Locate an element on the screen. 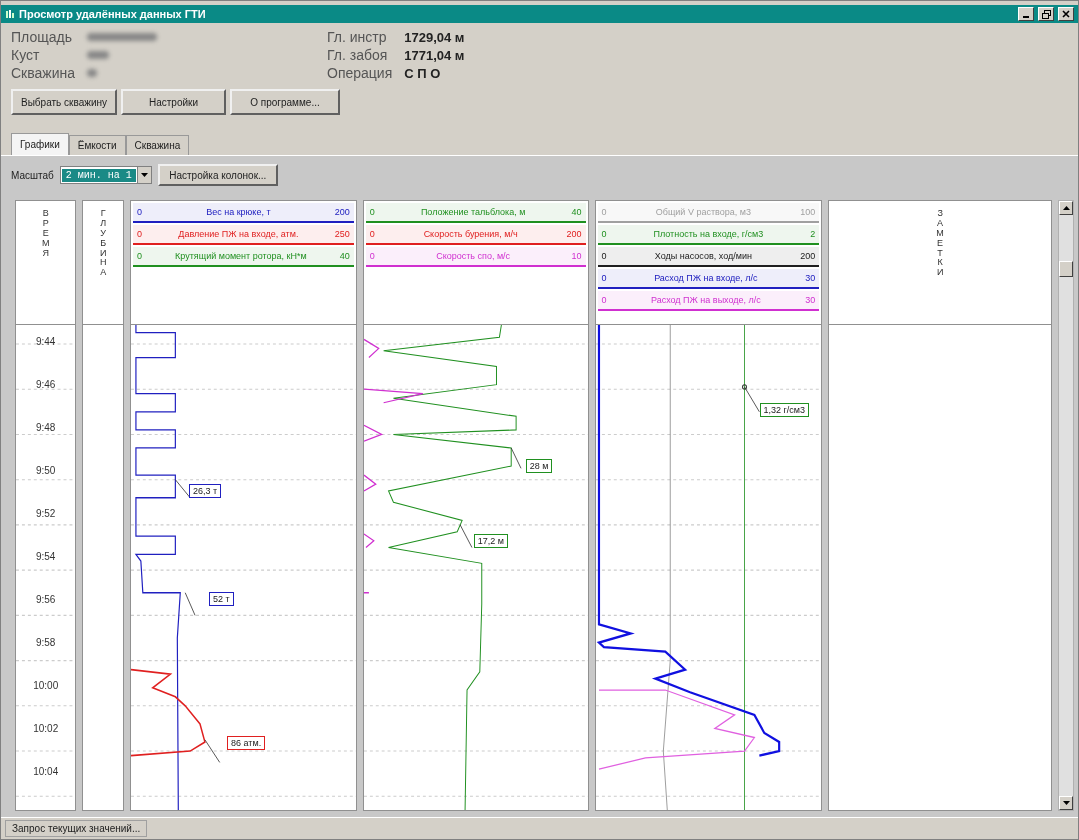 The height and width of the screenshot is (840, 1079). vertical-scrollbar is located at coordinates (1066, 505).